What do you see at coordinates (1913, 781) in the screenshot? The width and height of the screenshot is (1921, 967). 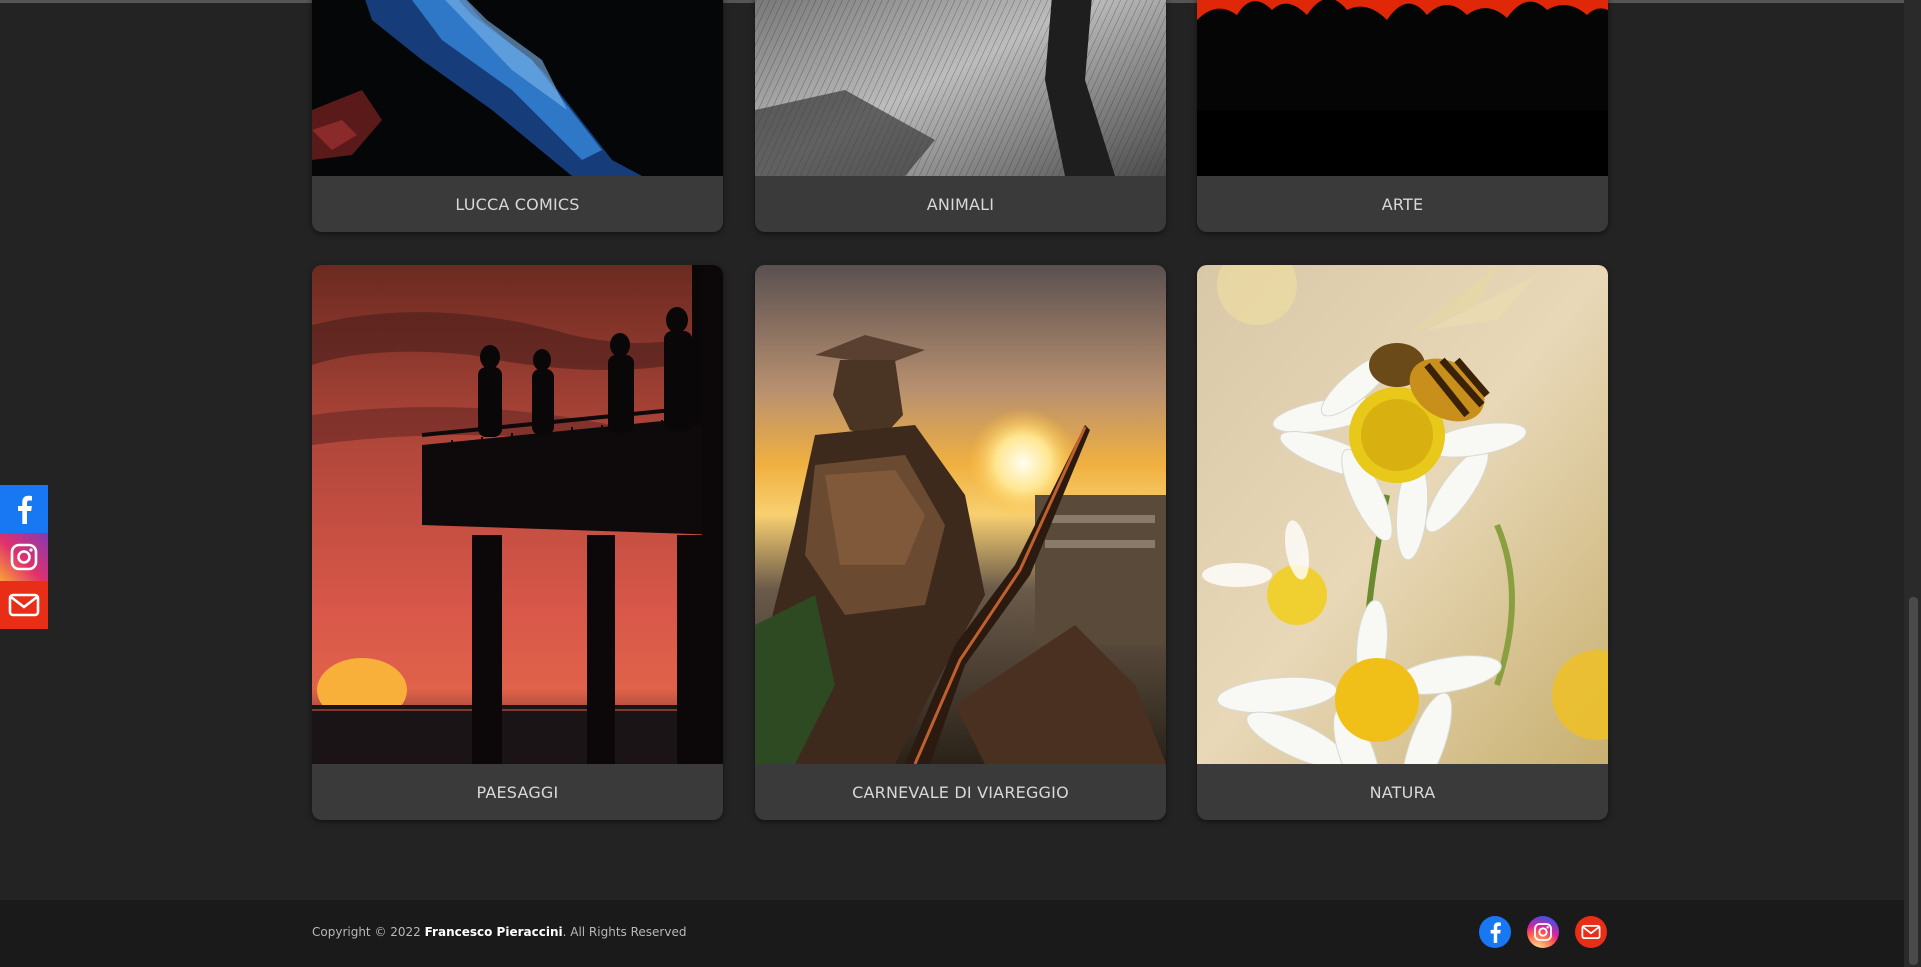 I see `scrollbar-thumb` at bounding box center [1913, 781].